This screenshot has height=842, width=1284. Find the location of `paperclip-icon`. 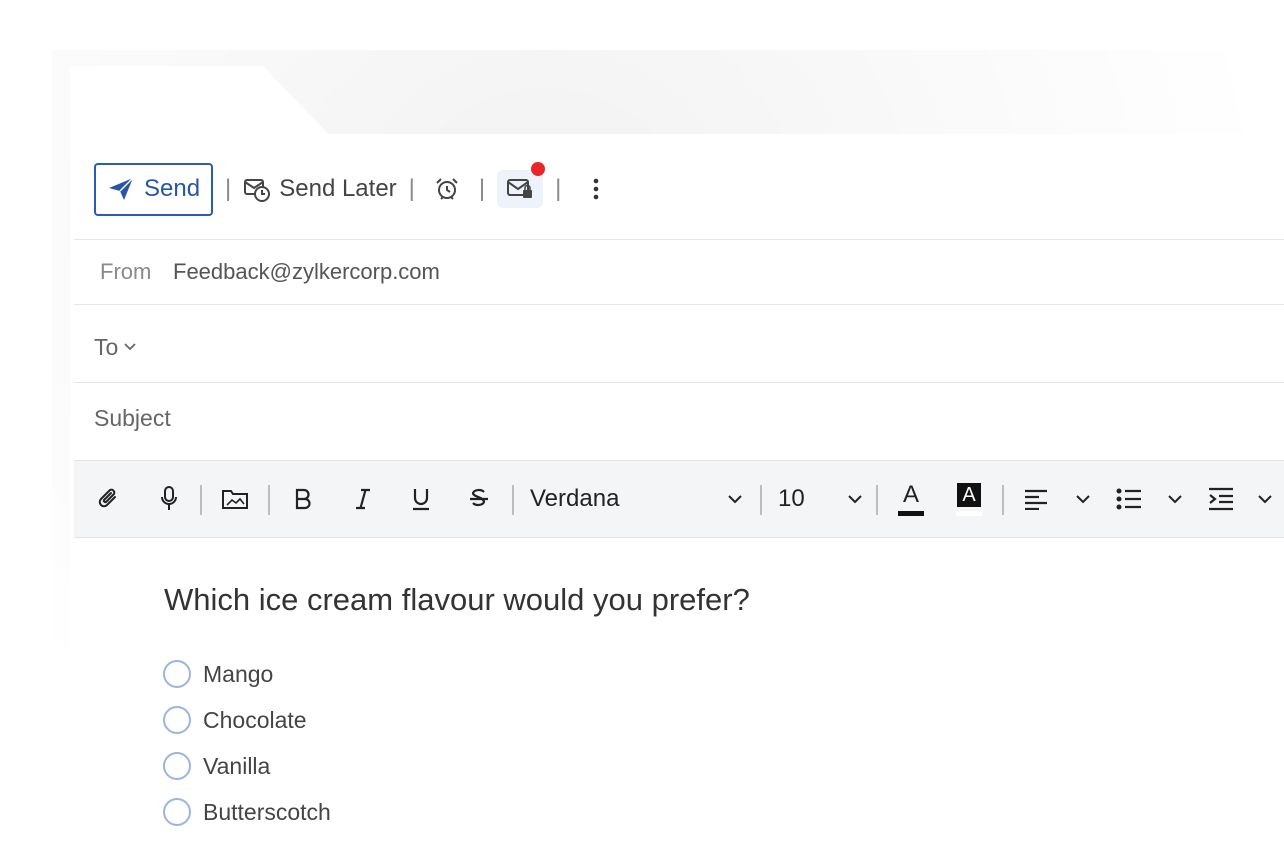

paperclip-icon is located at coordinates (107, 498).